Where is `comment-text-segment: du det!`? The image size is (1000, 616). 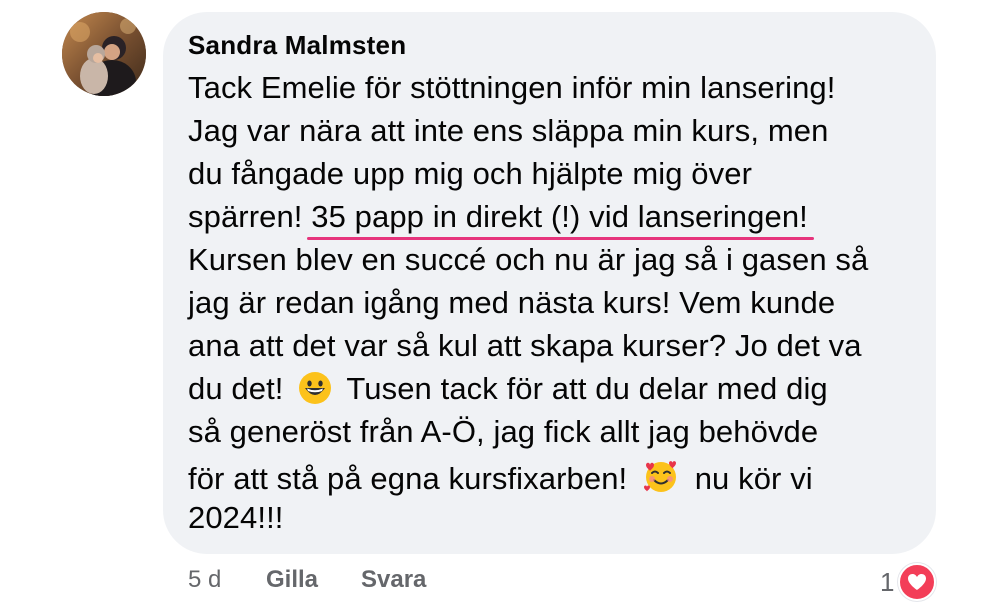
comment-text-segment: du det! is located at coordinates (236, 388).